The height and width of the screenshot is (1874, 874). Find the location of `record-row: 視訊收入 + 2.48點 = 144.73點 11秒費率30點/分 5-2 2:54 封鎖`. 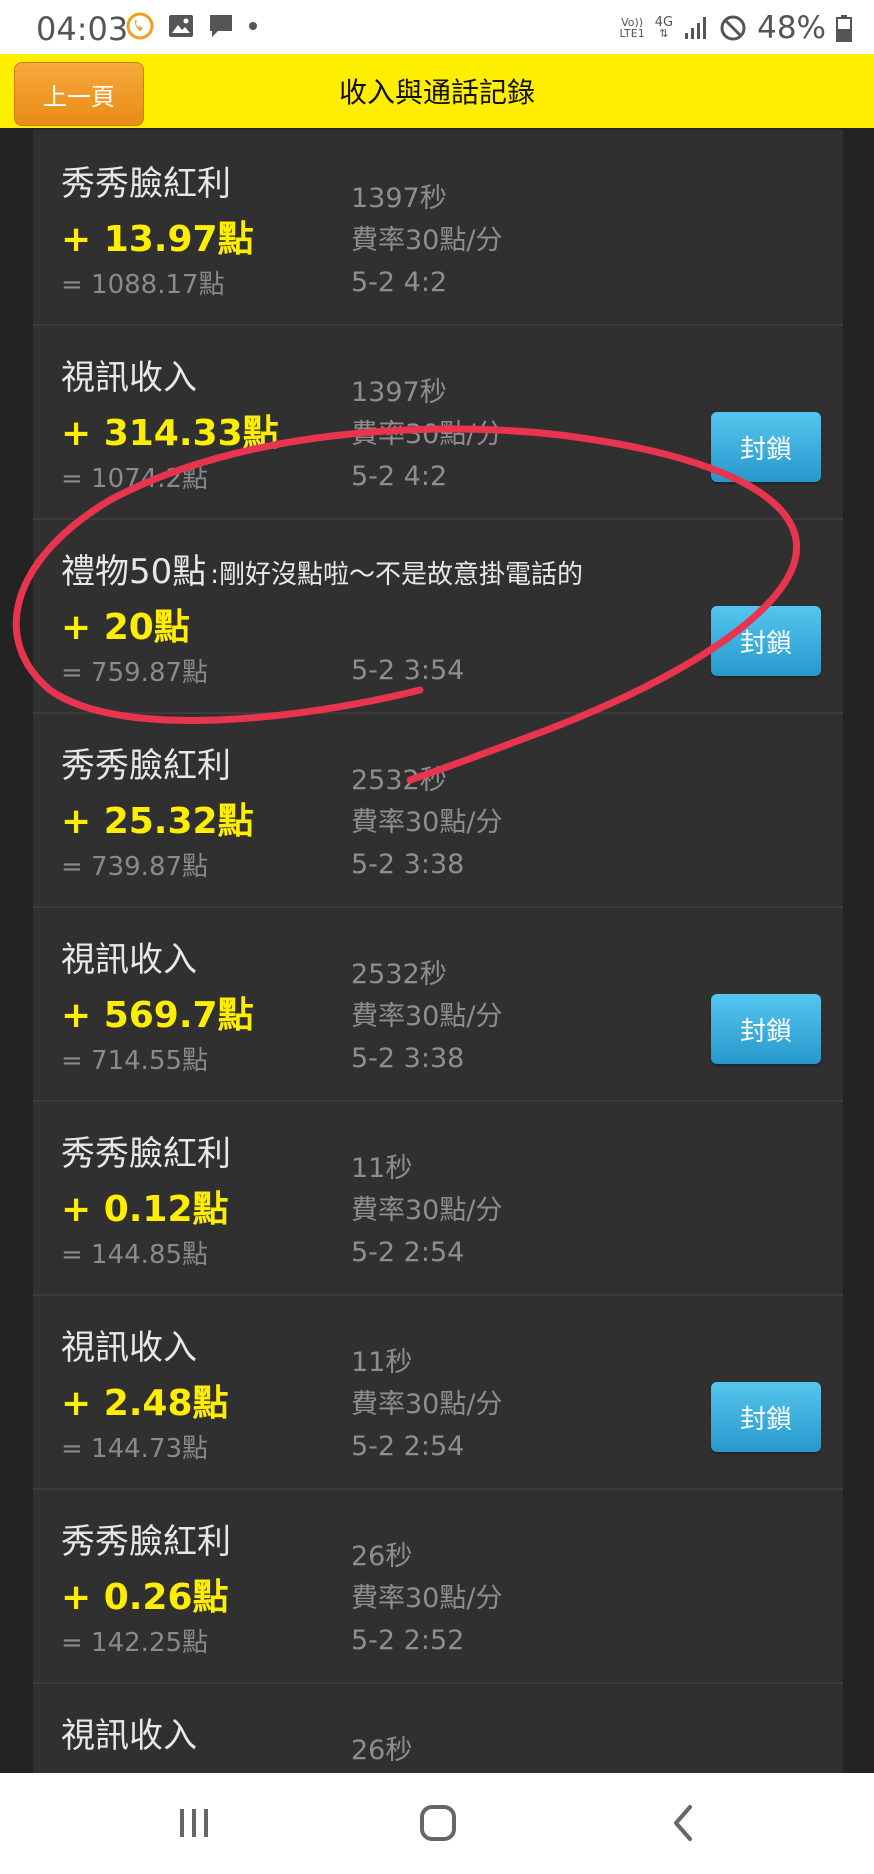

record-row: 視訊收入 + 2.48點 = 144.73點 11秒費率30點/分 5-2 2:54 封鎖 is located at coordinates (438, 1392).